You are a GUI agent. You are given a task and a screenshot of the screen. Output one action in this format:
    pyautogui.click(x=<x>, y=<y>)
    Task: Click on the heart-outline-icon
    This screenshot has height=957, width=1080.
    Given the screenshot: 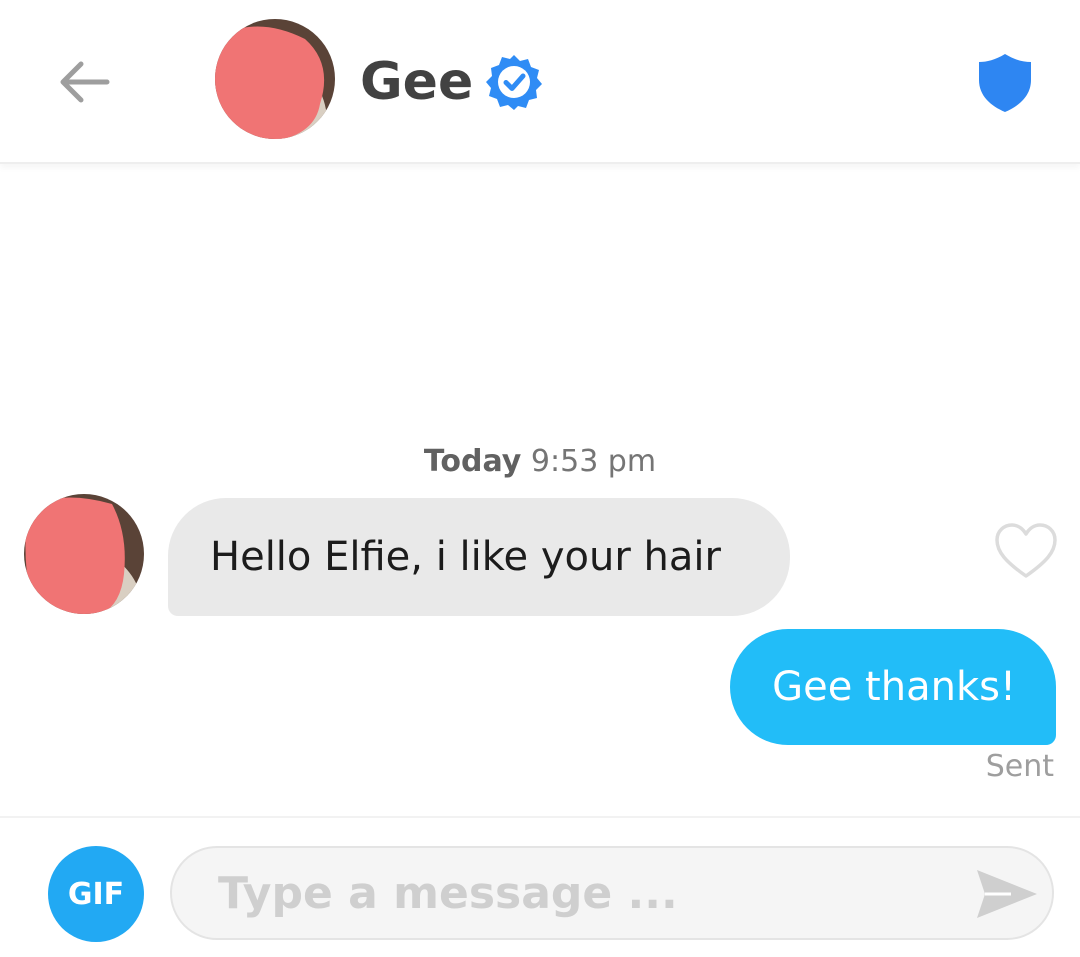 What is the action you would take?
    pyautogui.click(x=1026, y=550)
    